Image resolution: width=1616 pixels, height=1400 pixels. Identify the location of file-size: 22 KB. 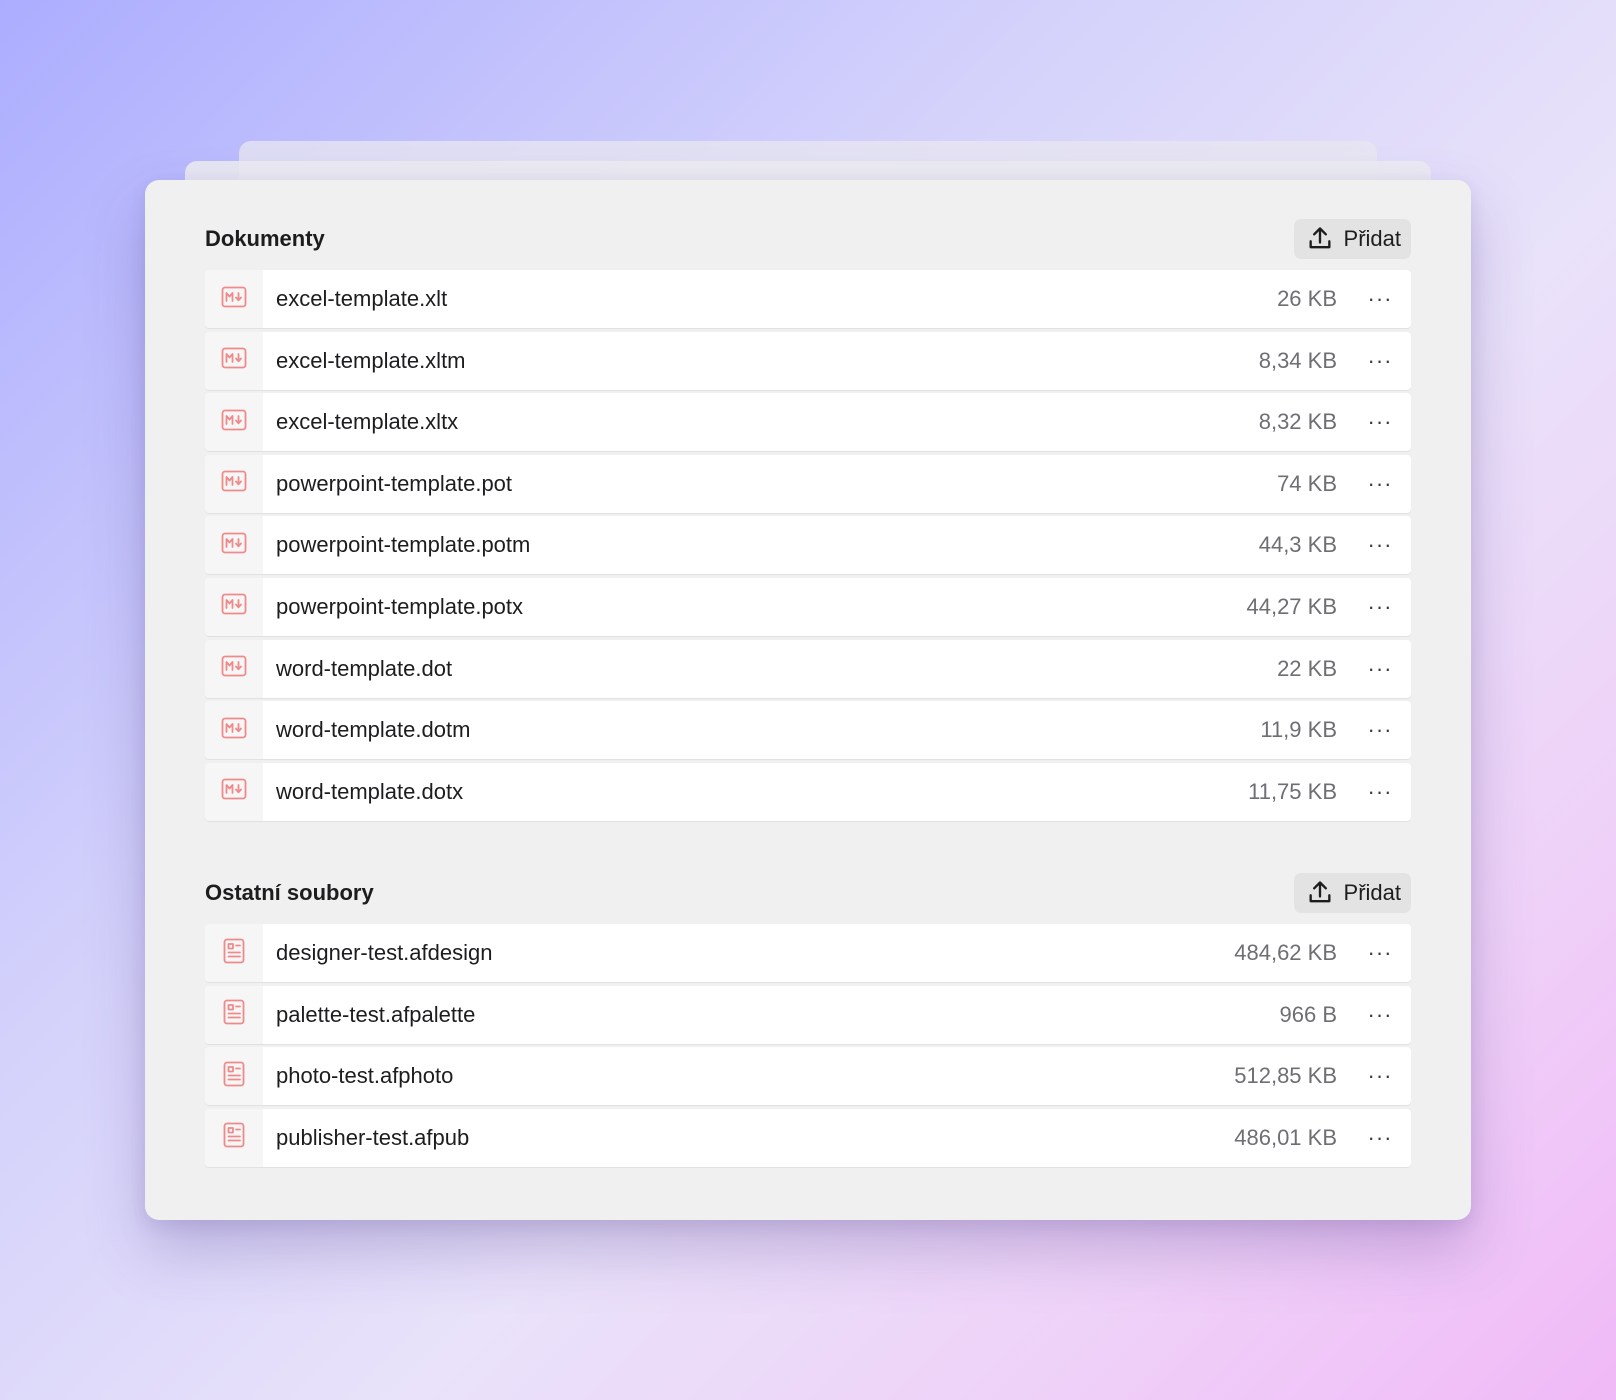
(1307, 668).